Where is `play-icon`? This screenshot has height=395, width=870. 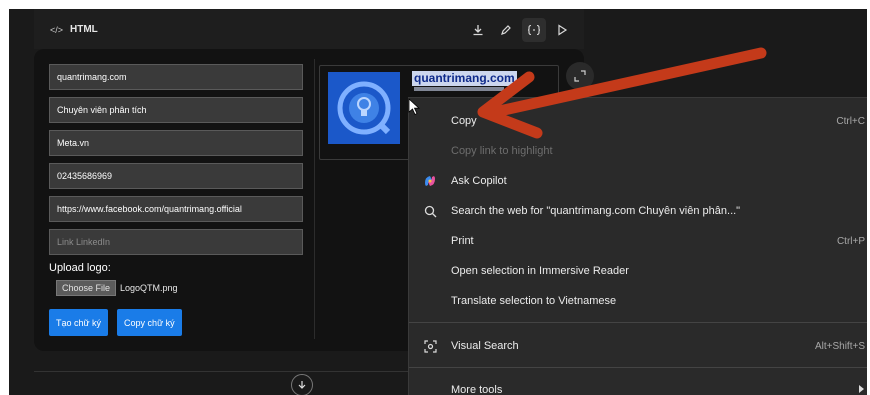 play-icon is located at coordinates (563, 30).